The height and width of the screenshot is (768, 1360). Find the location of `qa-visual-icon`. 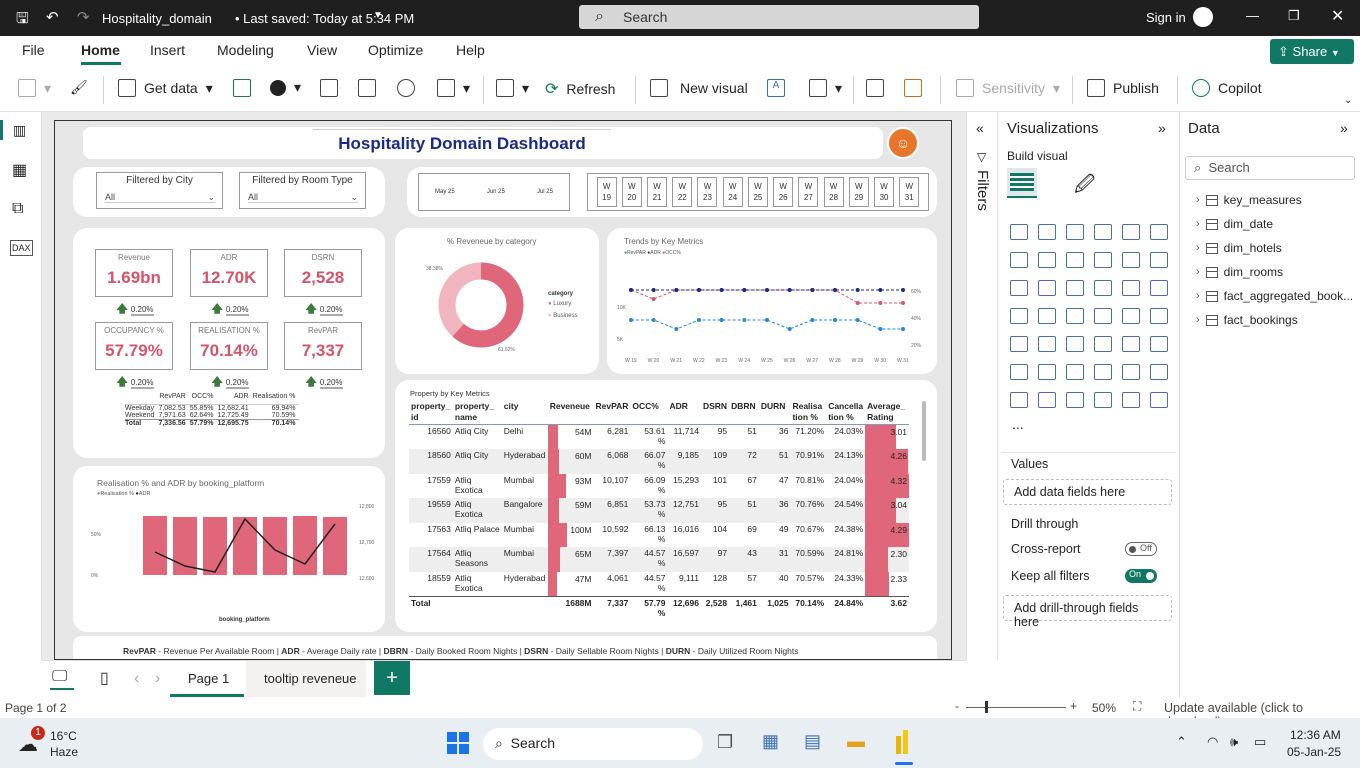

qa-visual-icon is located at coordinates (1103, 372).